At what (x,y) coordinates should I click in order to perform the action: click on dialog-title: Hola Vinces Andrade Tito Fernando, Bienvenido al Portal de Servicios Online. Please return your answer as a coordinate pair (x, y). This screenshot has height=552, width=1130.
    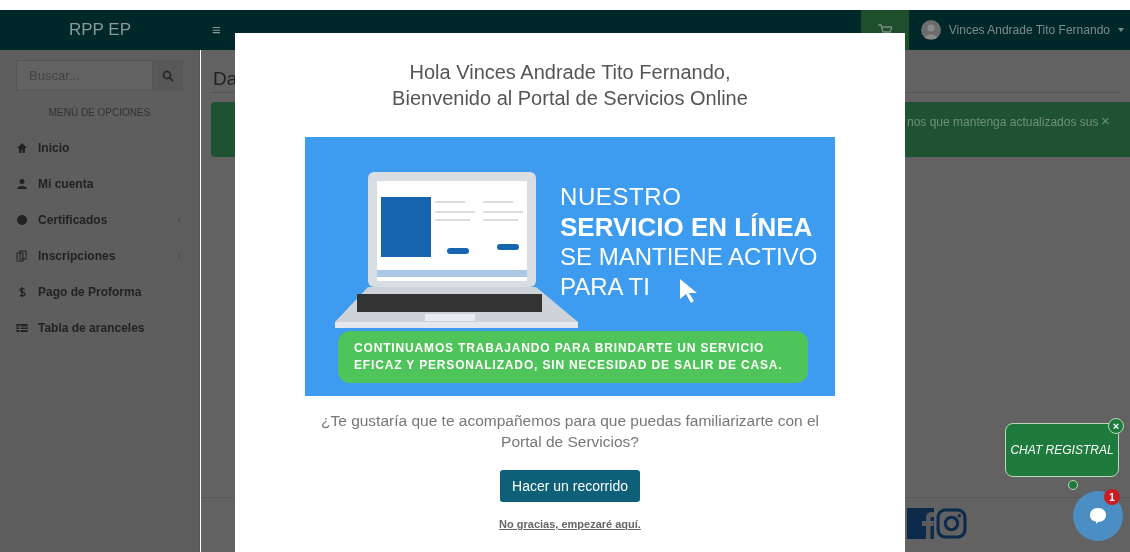
    Looking at the image, I should click on (570, 85).